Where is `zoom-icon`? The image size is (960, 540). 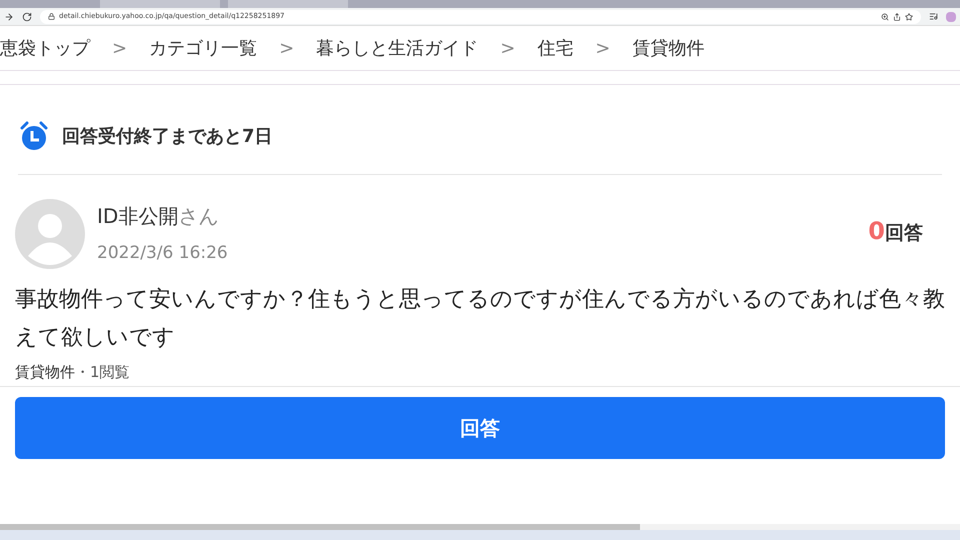
zoom-icon is located at coordinates (885, 16).